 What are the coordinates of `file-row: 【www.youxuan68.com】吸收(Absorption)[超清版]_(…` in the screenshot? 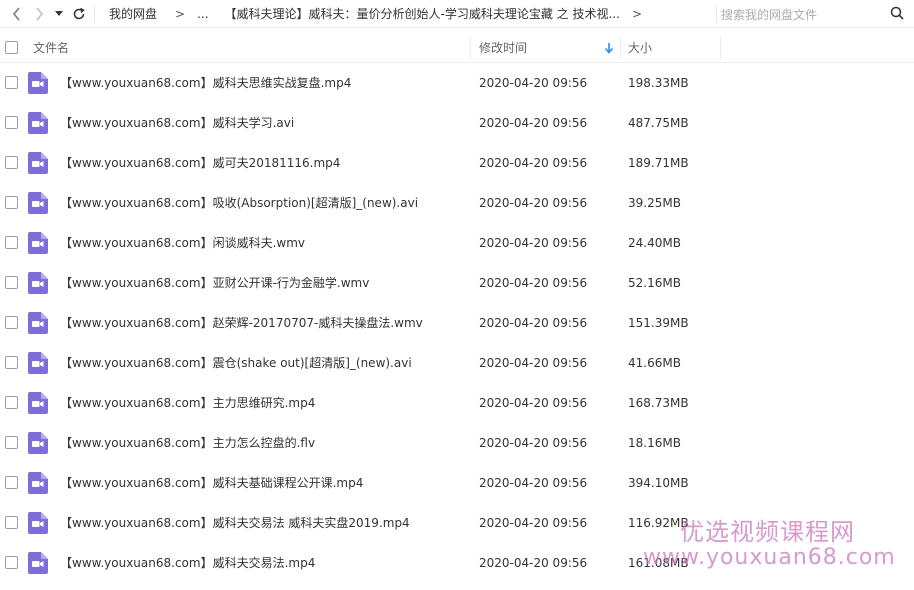 It's located at (457, 203).